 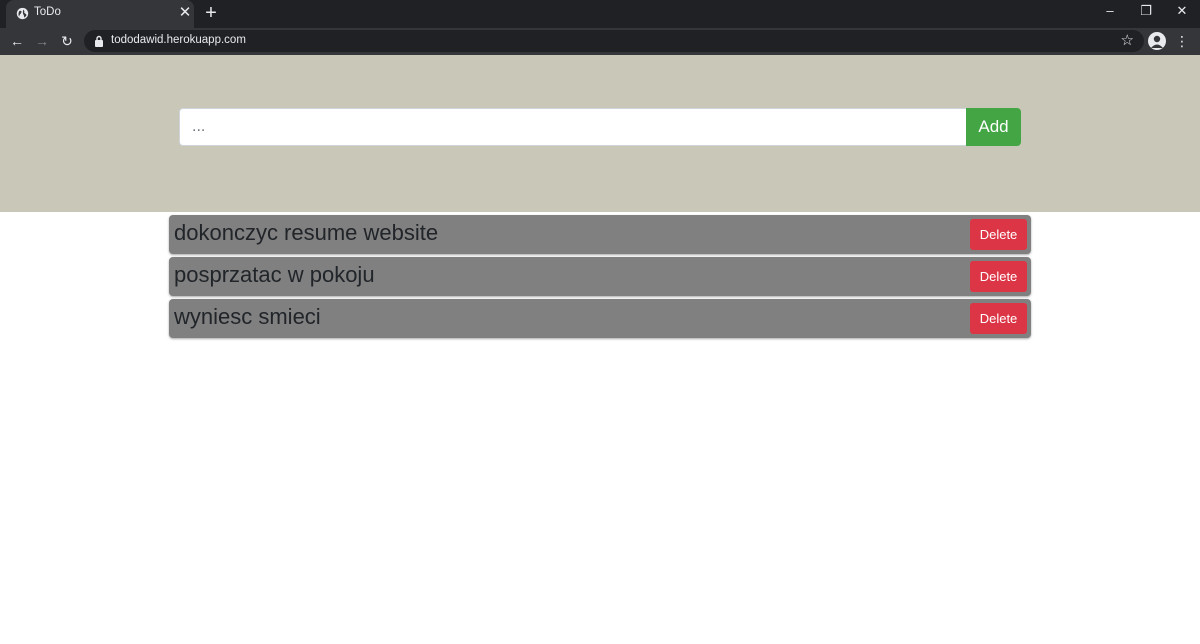 I want to click on close-window-button: ✕, so click(x=1182, y=12).